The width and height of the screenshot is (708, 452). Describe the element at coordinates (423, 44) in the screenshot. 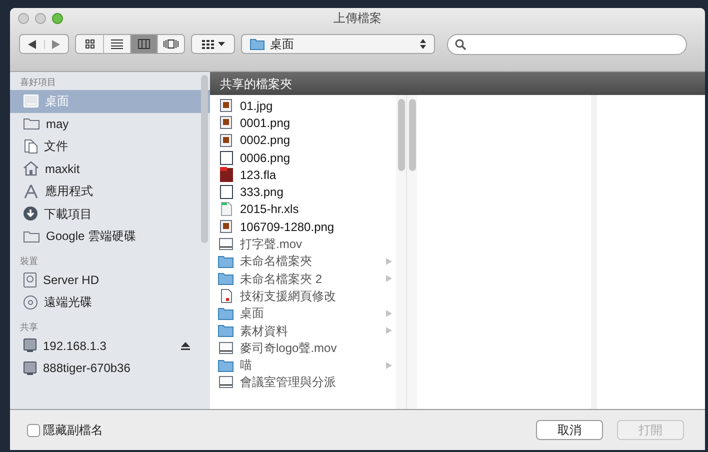

I see `up-down-arrows-icon` at that location.